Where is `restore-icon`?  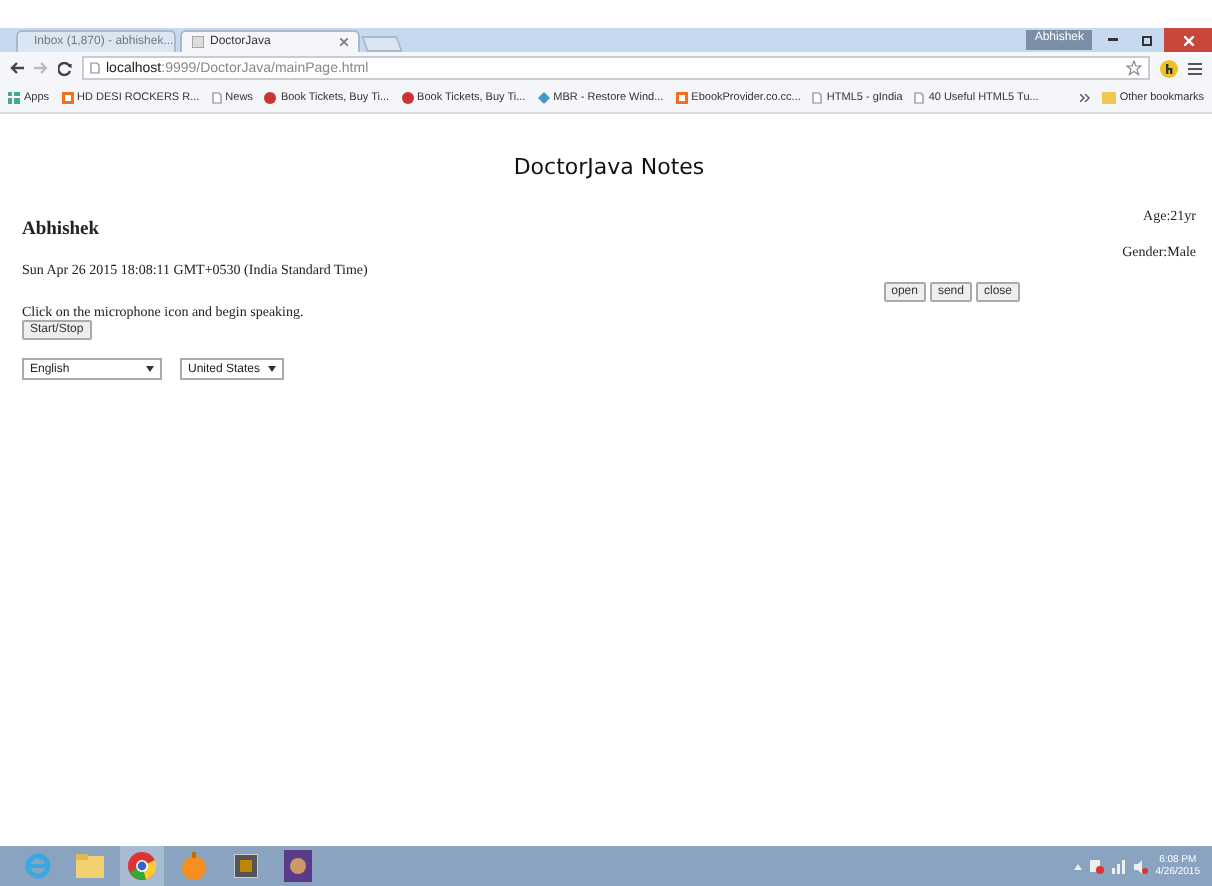 restore-icon is located at coordinates (1146, 40).